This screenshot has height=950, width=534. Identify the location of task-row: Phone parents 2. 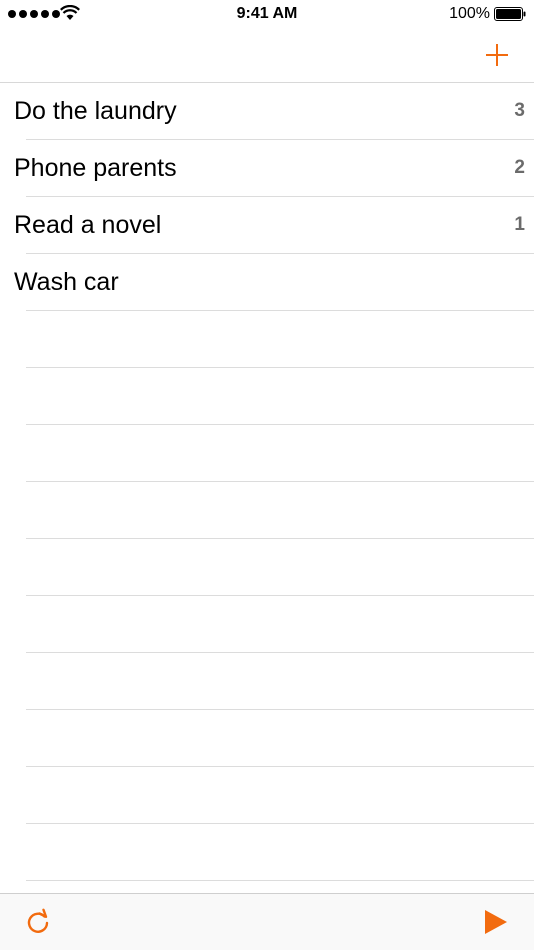
(267, 168).